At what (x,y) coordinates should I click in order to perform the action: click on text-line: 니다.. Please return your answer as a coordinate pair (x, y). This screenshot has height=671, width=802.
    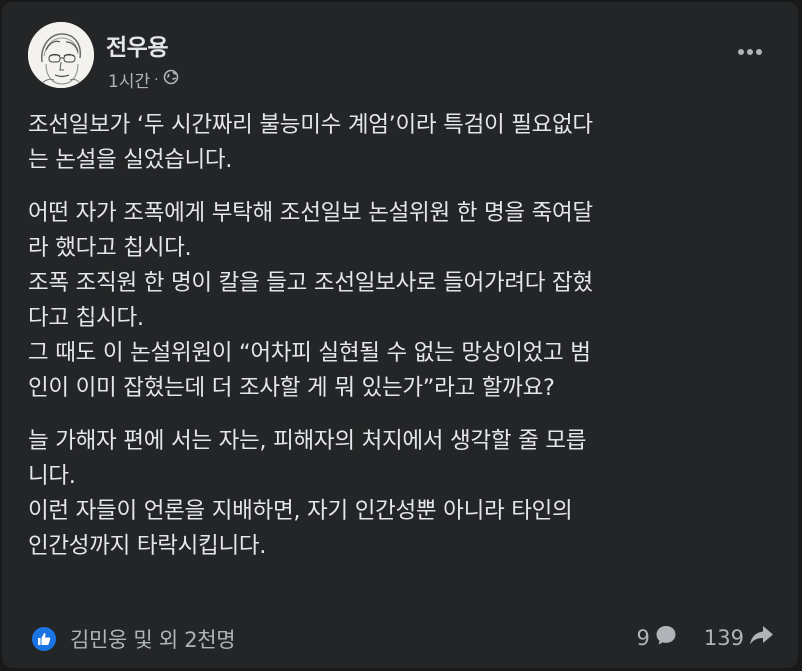
    Looking at the image, I should click on (52, 476).